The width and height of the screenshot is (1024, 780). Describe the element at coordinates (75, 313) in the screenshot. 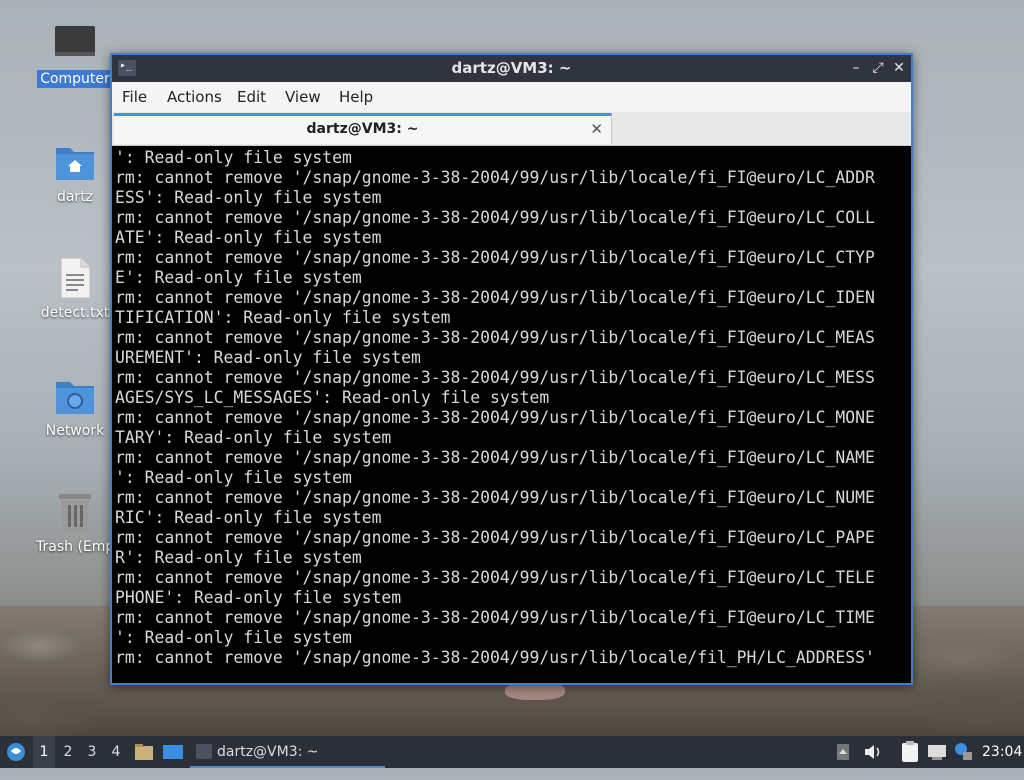

I see `desktop-icon-label: detect.txt` at that location.